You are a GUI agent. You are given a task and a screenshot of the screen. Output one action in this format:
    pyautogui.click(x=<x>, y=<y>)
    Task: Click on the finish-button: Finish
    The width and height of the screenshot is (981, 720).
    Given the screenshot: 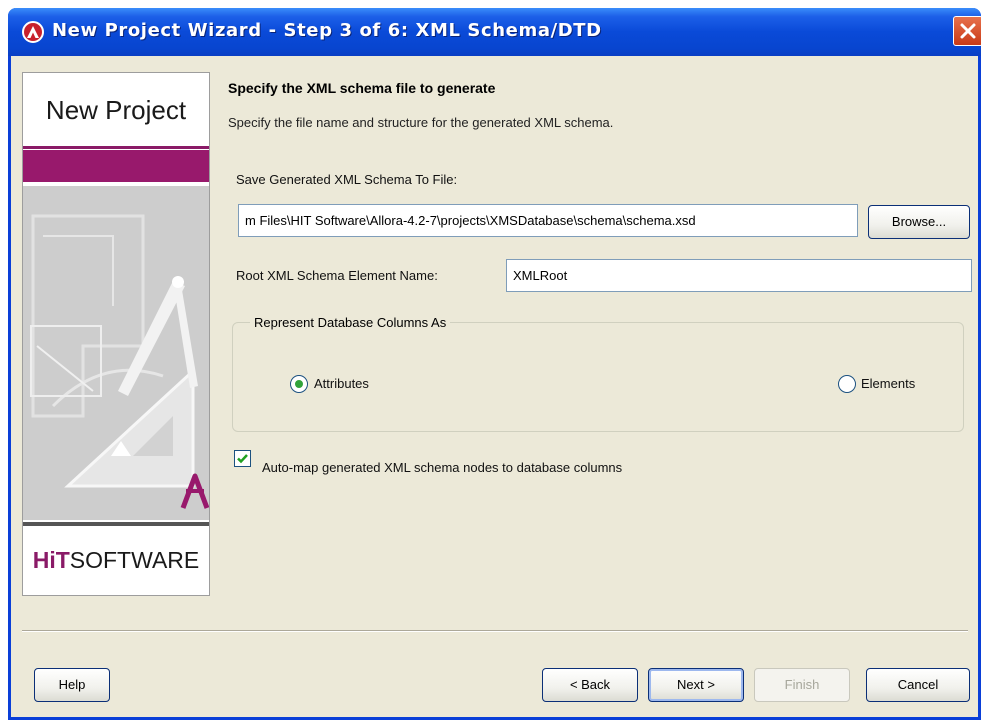 What is the action you would take?
    pyautogui.click(x=802, y=685)
    